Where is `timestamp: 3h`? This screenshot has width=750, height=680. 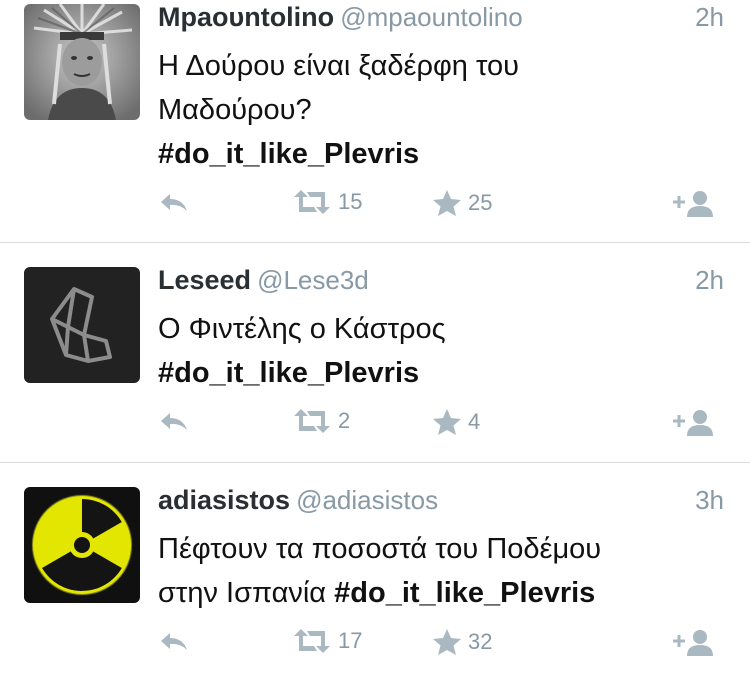
timestamp: 3h is located at coordinates (709, 500).